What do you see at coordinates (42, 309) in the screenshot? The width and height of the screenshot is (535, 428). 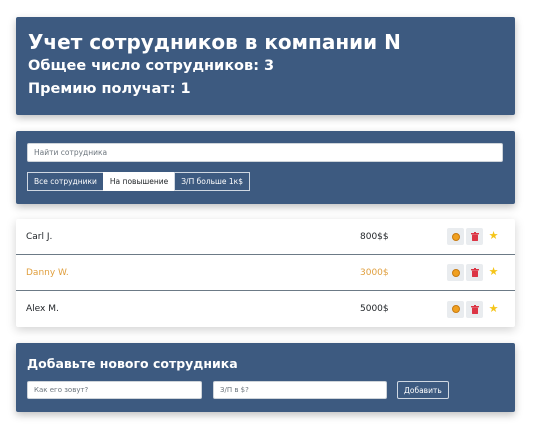 I see `employee-name: Alex M.` at bounding box center [42, 309].